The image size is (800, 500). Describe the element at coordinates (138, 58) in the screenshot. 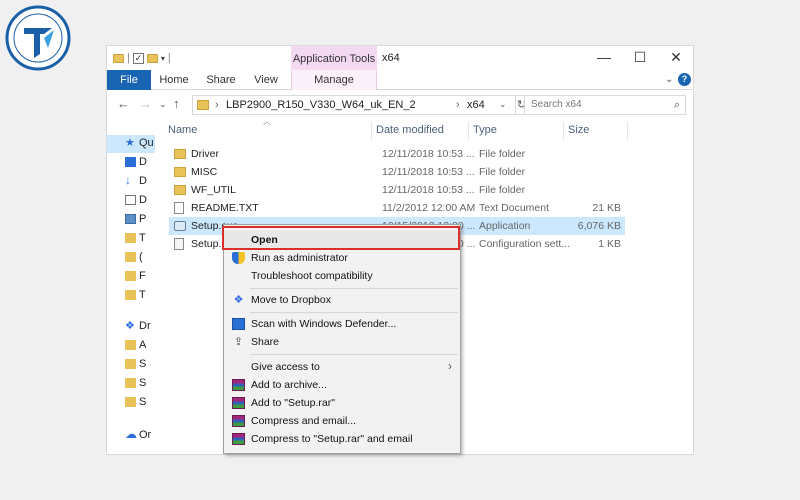

I see `properties-icon: ✓` at that location.